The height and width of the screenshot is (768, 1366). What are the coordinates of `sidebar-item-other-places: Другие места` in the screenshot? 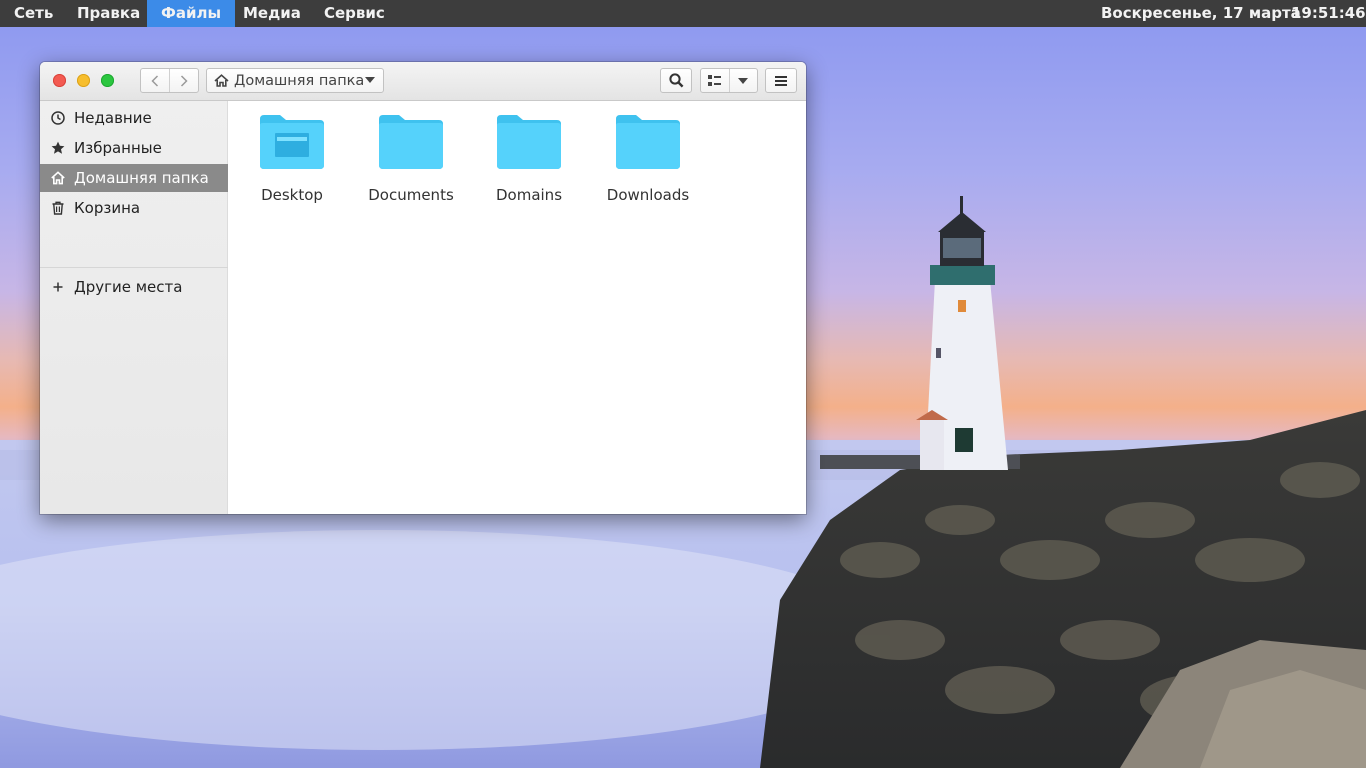 It's located at (134, 287).